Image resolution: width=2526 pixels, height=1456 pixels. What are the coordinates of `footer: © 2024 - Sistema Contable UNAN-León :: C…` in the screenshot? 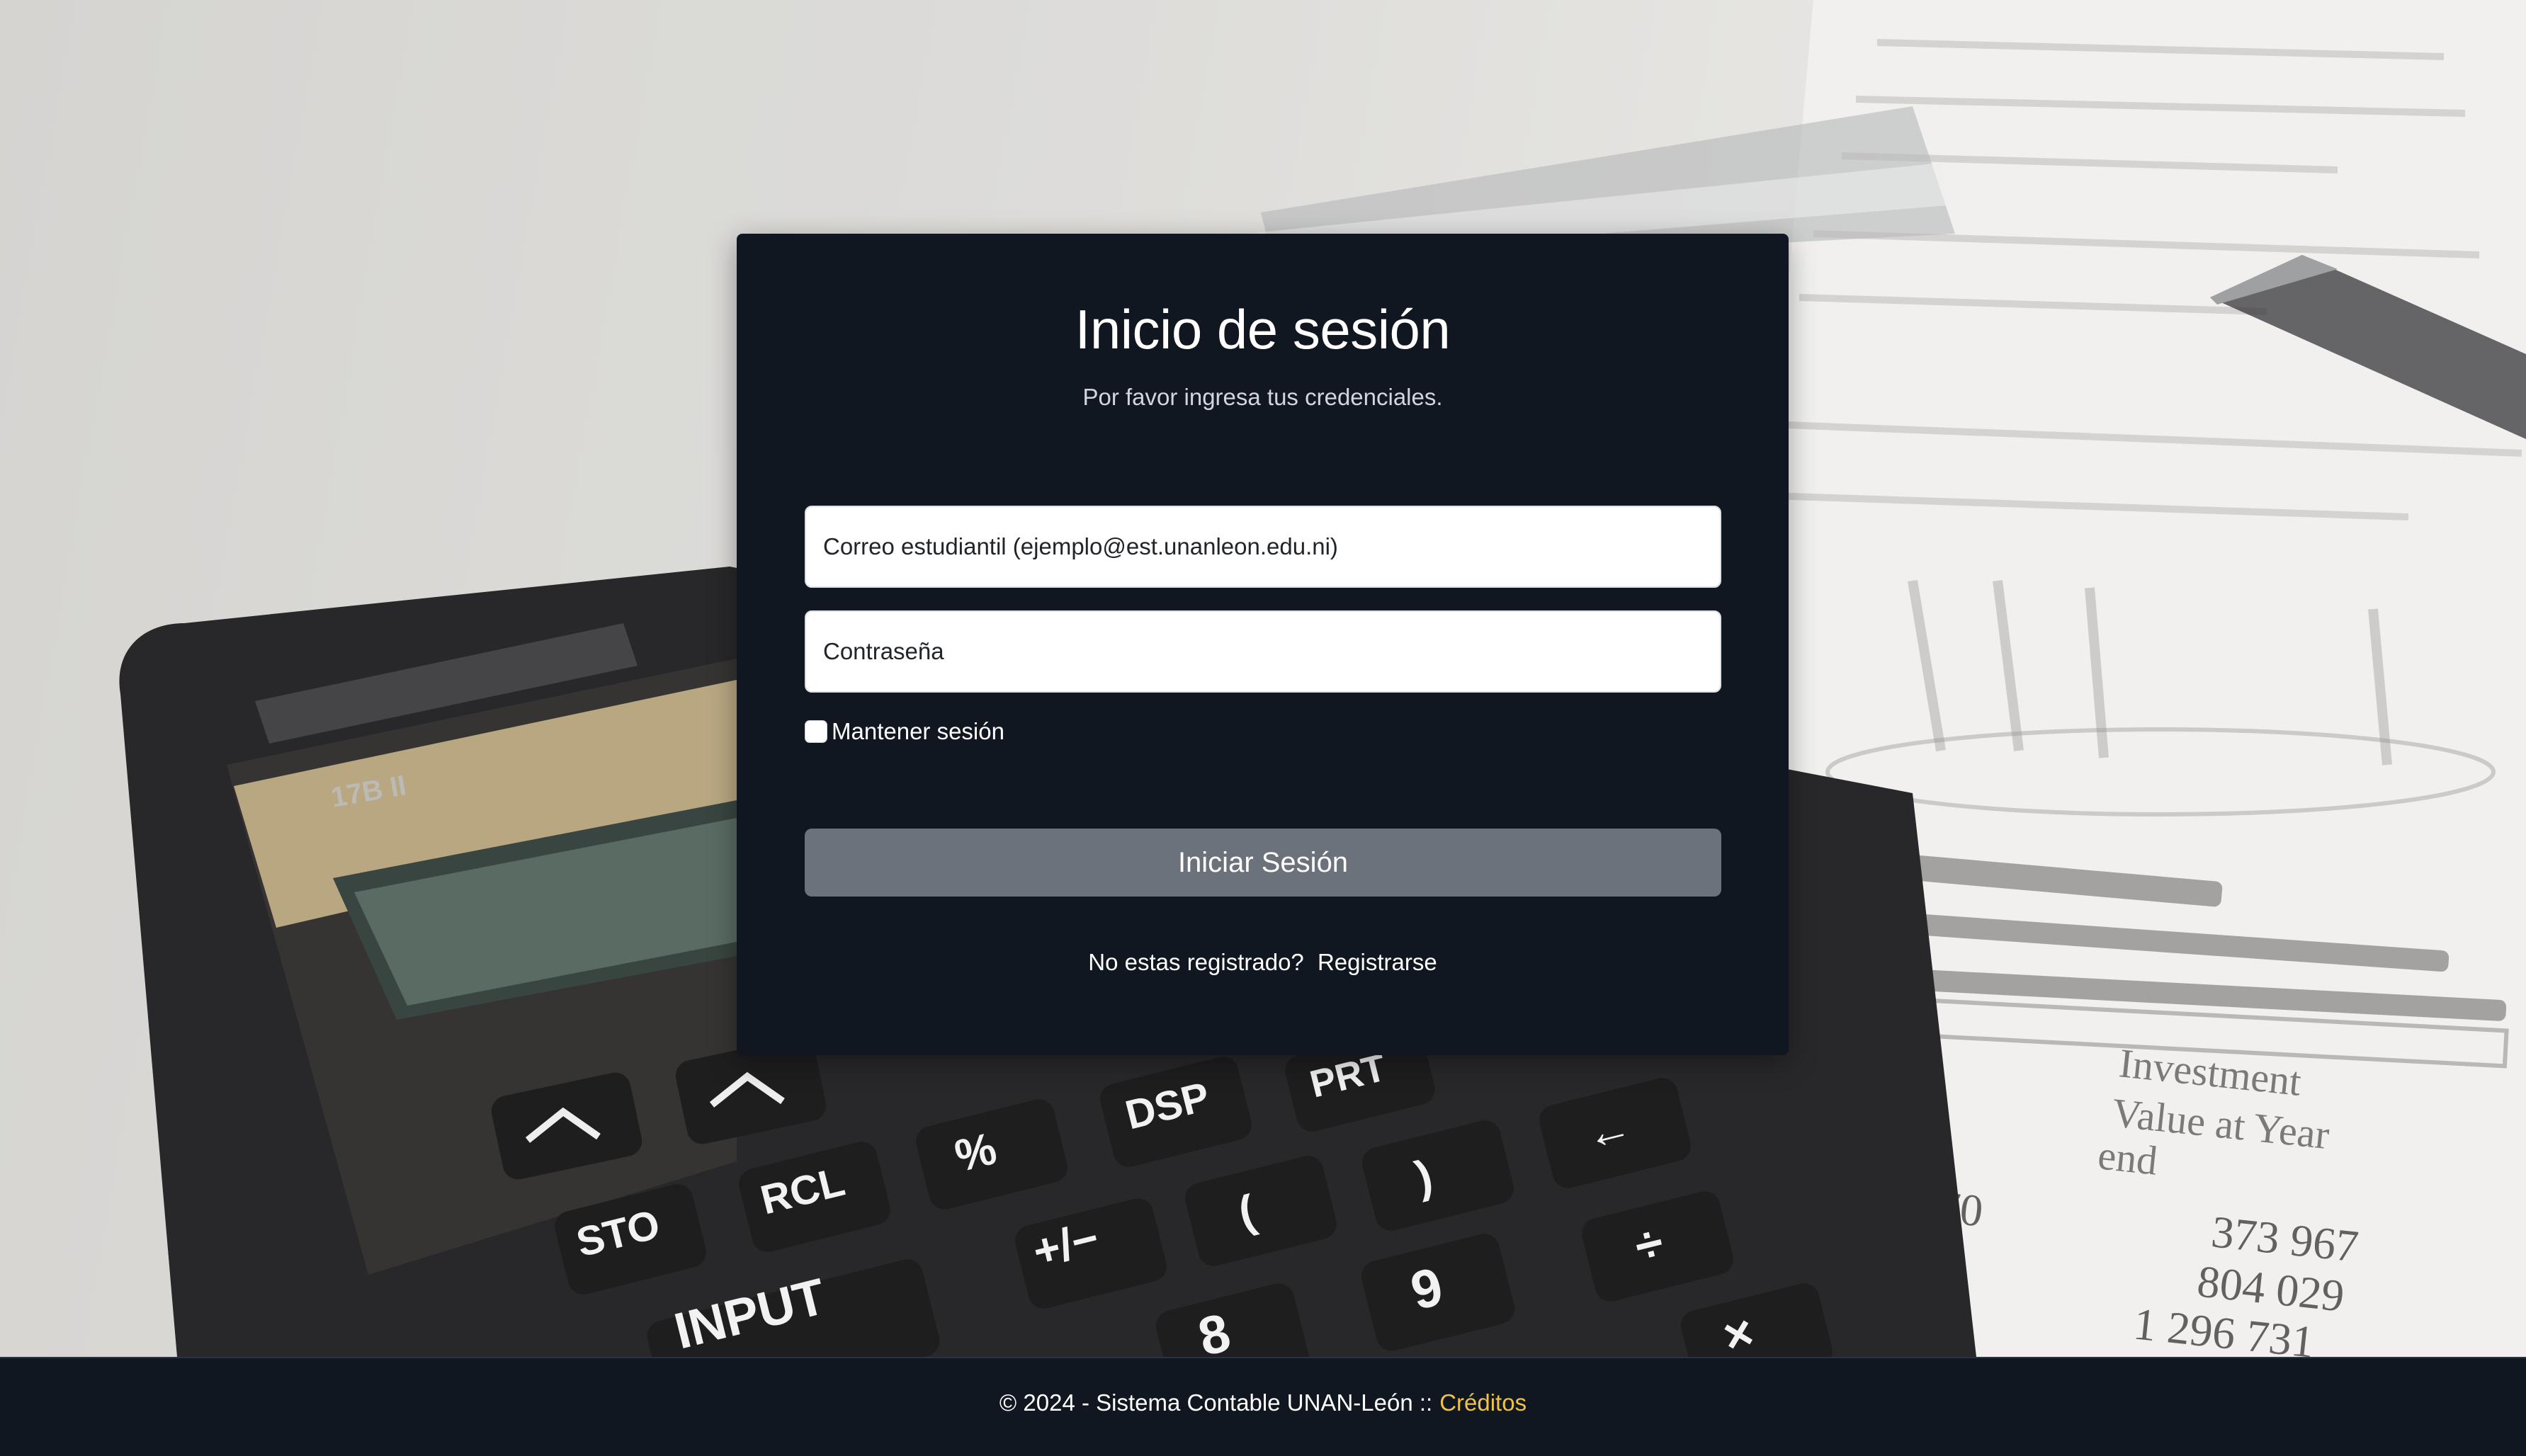 It's located at (1263, 1407).